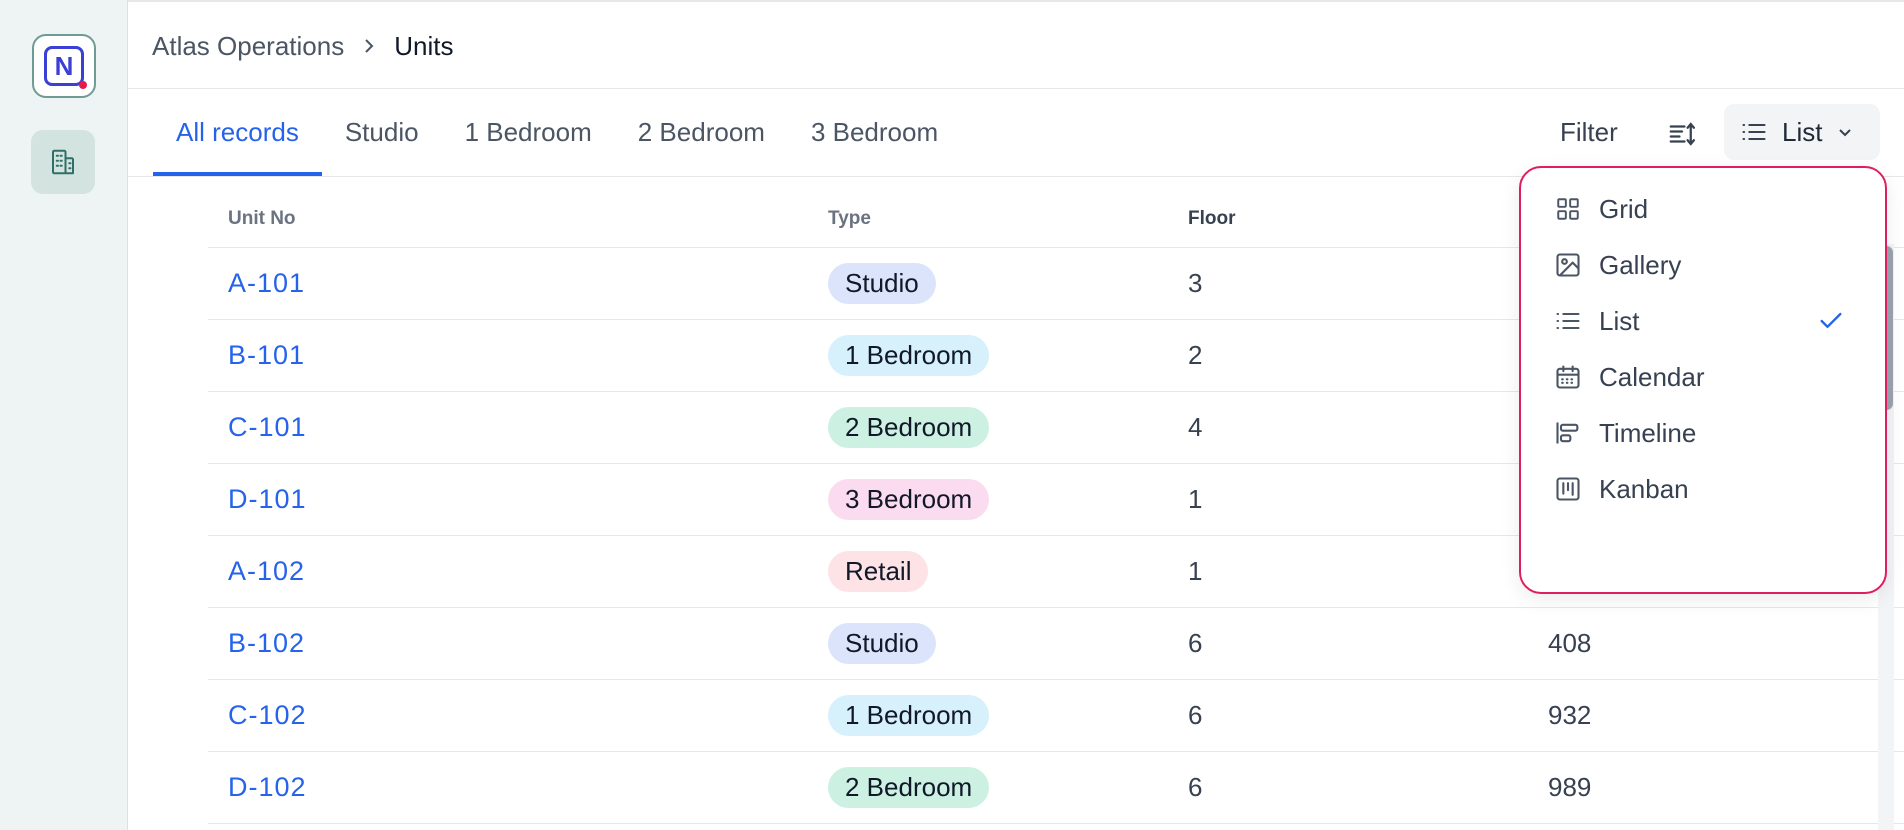 The width and height of the screenshot is (1904, 830). What do you see at coordinates (1568, 433) in the screenshot?
I see `timeline-icon` at bounding box center [1568, 433].